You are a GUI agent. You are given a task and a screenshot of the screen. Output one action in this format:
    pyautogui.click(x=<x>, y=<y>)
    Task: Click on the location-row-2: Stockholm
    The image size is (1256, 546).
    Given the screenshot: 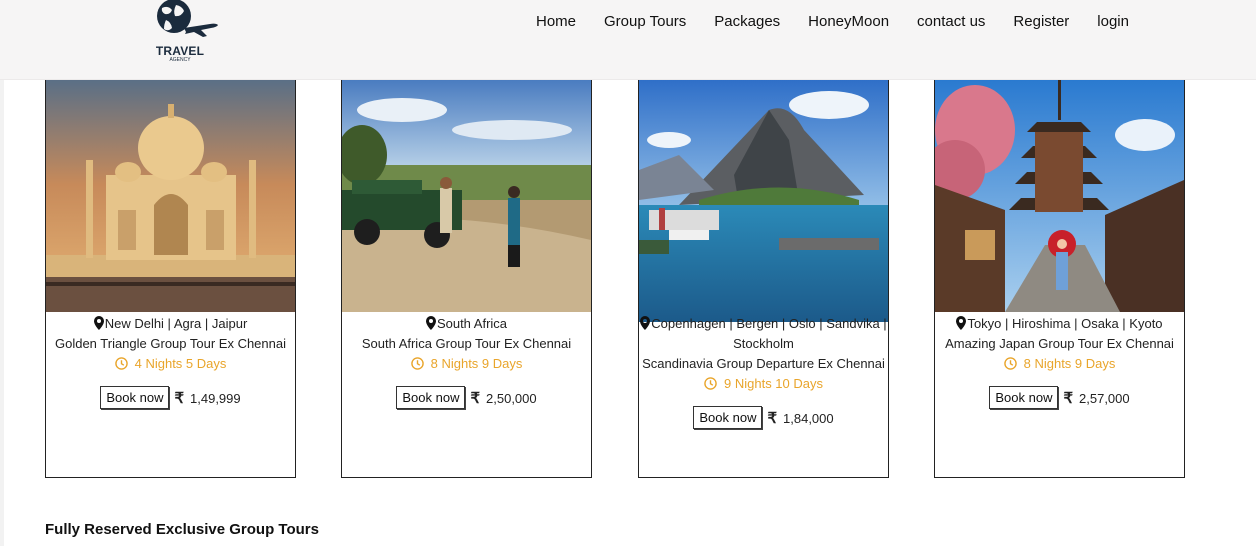 What is the action you would take?
    pyautogui.click(x=763, y=343)
    